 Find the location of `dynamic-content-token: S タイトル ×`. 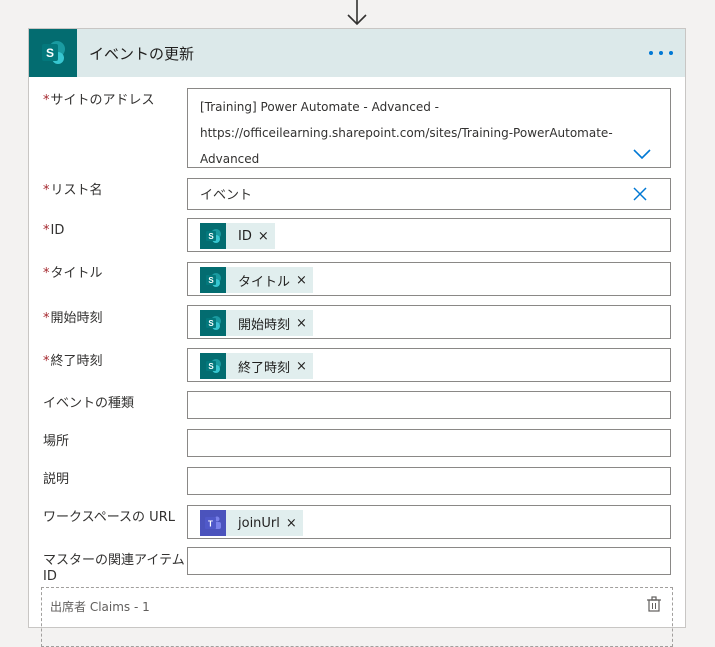

dynamic-content-token: S タイトル × is located at coordinates (256, 280).